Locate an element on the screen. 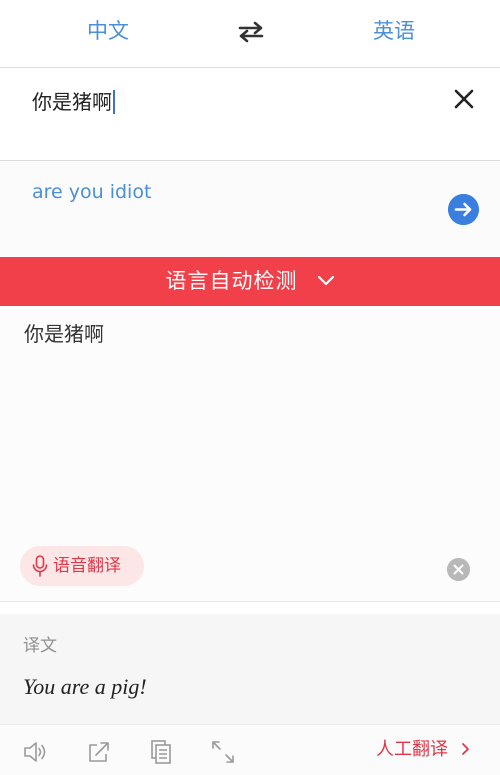  suggestion-area: are you idiot is located at coordinates (250, 209).